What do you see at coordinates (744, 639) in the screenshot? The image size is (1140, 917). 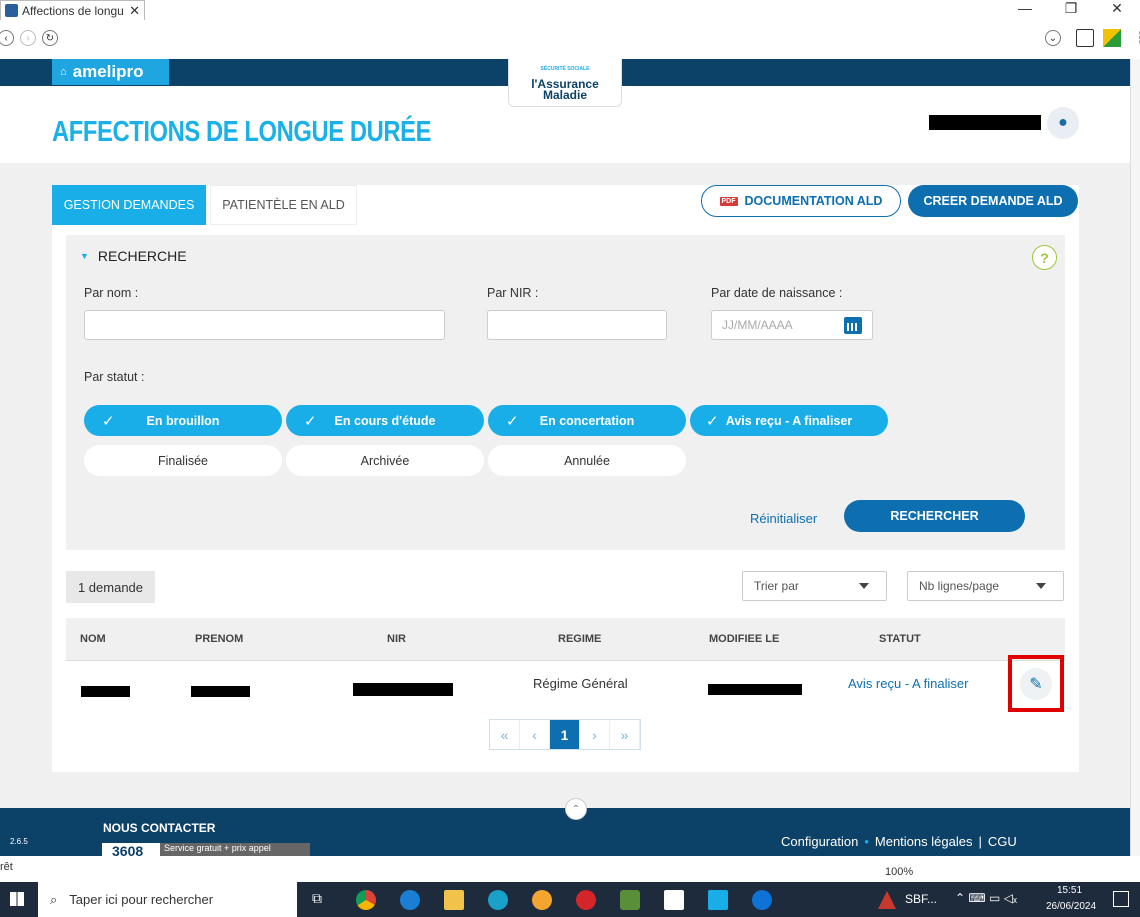 I see `column-header-modifiee-le: MODIFIEE LE` at bounding box center [744, 639].